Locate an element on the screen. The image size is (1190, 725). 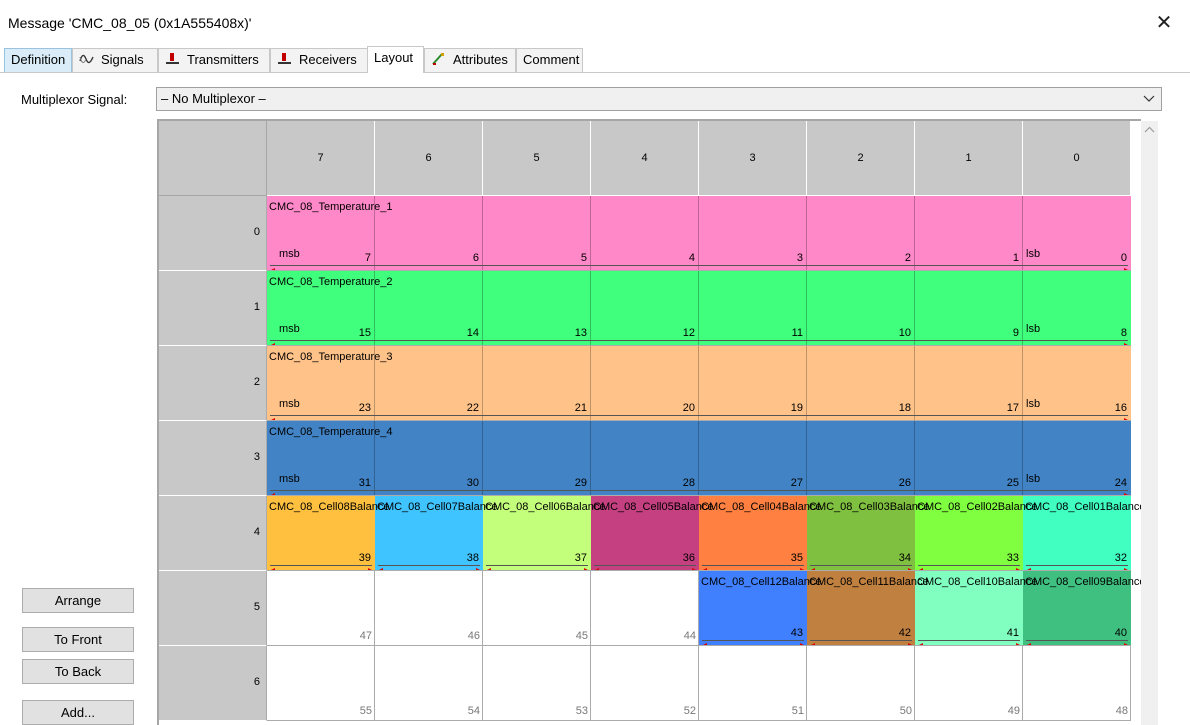
byte-row-header: 0 is located at coordinates (213, 233).